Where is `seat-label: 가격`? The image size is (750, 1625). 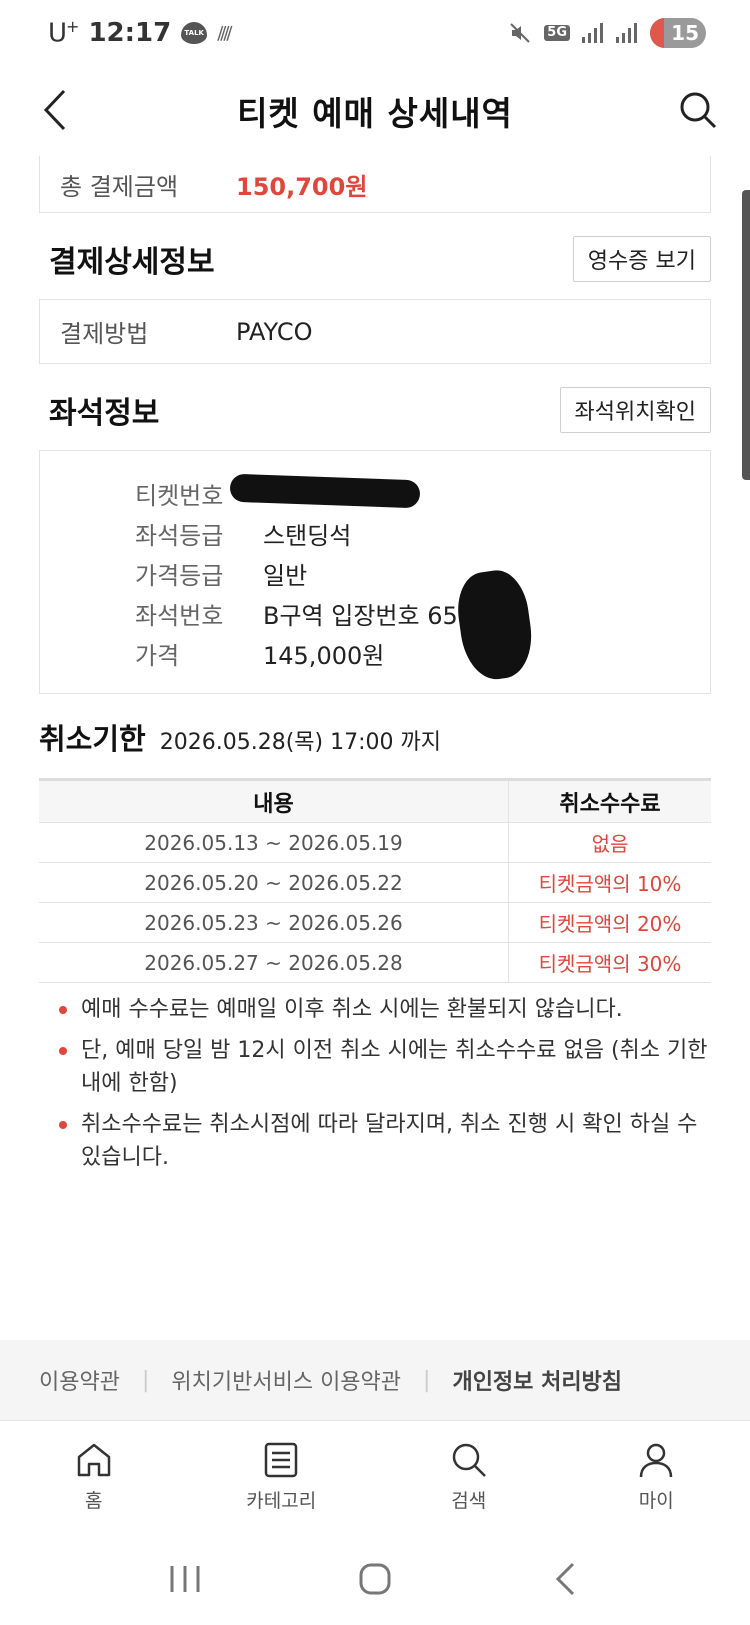 seat-label: 가격 is located at coordinates (157, 655).